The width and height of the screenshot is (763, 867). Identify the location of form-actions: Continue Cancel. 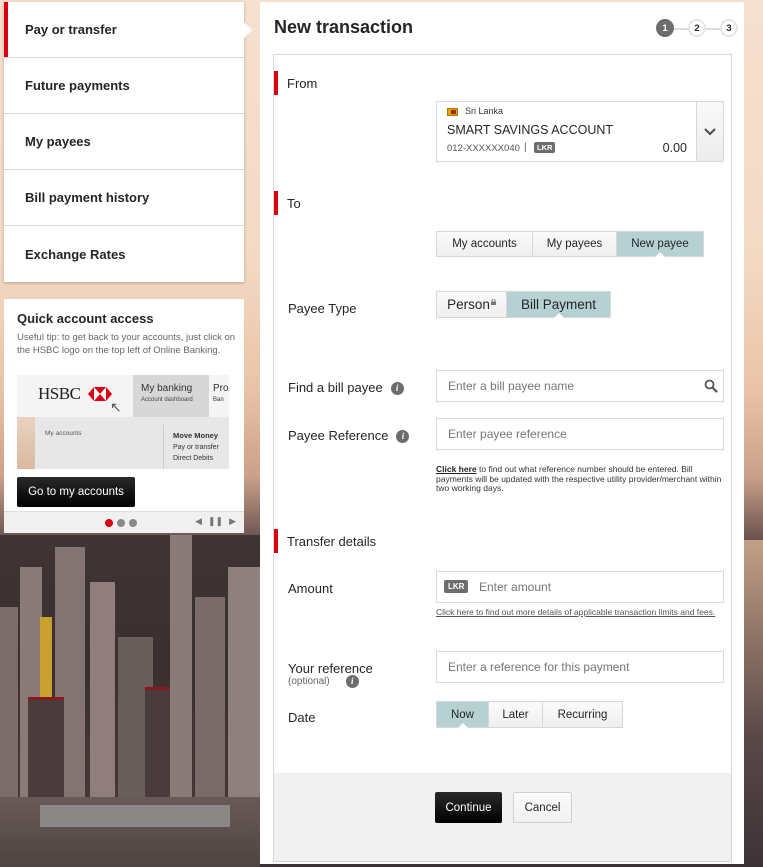
(502, 817).